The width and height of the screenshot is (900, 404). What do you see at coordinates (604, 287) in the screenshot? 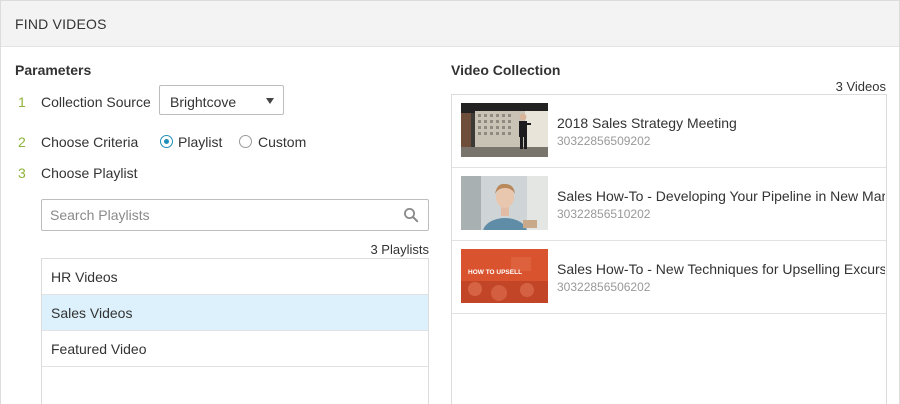
I see `video-id: 30322856506202` at bounding box center [604, 287].